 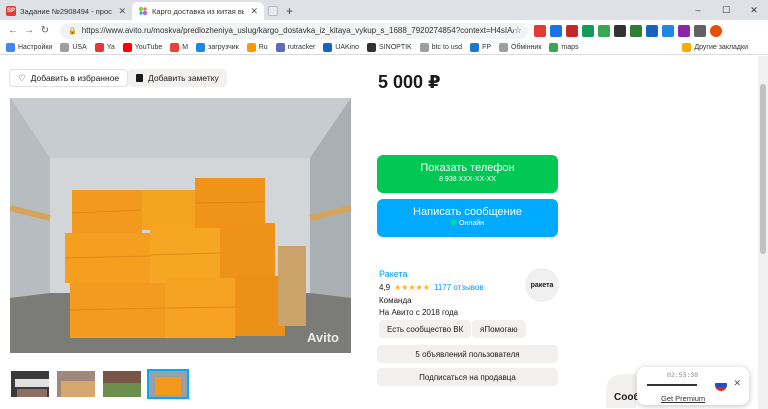 I want to click on puzzle-icon, so click(x=700, y=30).